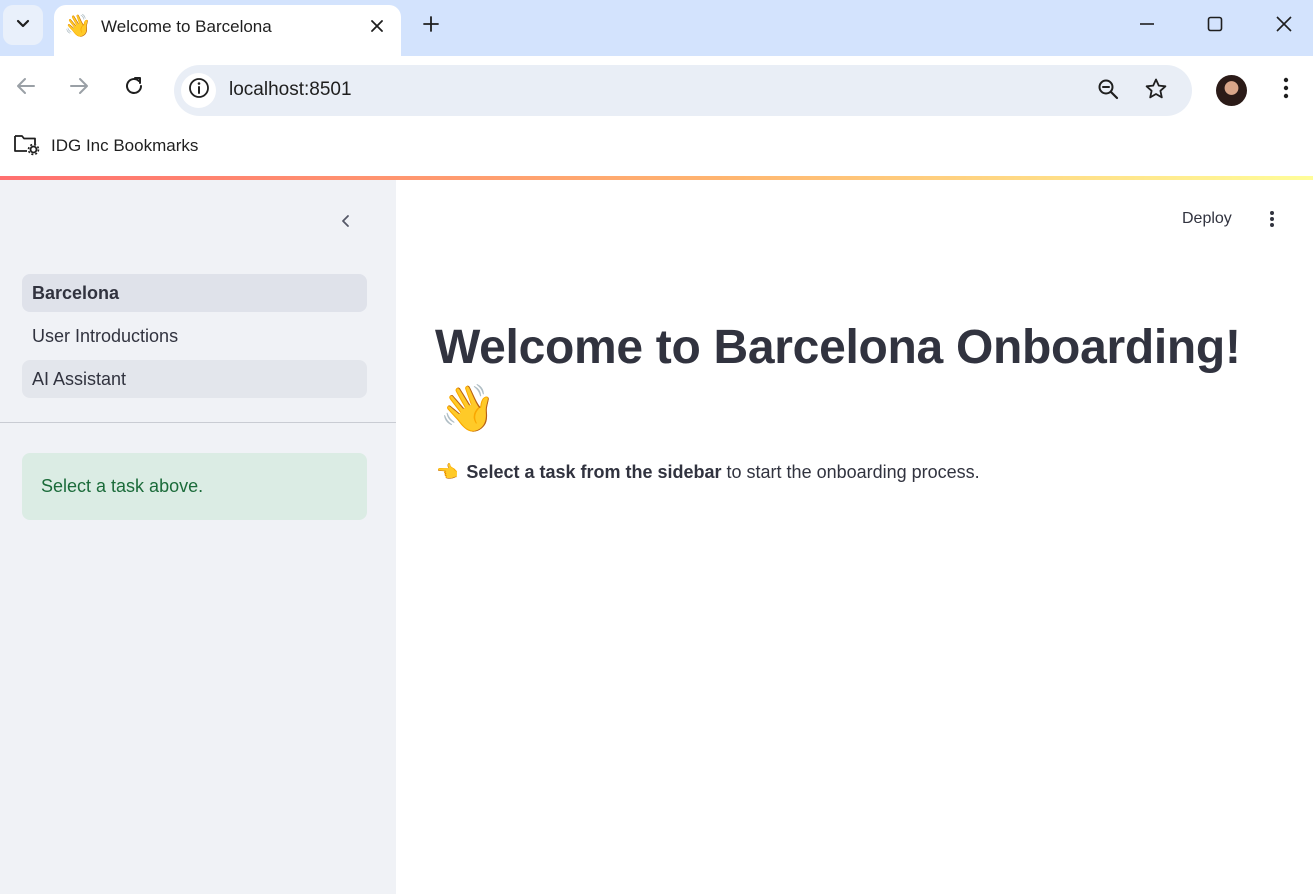 The height and width of the screenshot is (894, 1313). I want to click on sidebar-item-user-introductions: User Introductions, so click(194, 336).